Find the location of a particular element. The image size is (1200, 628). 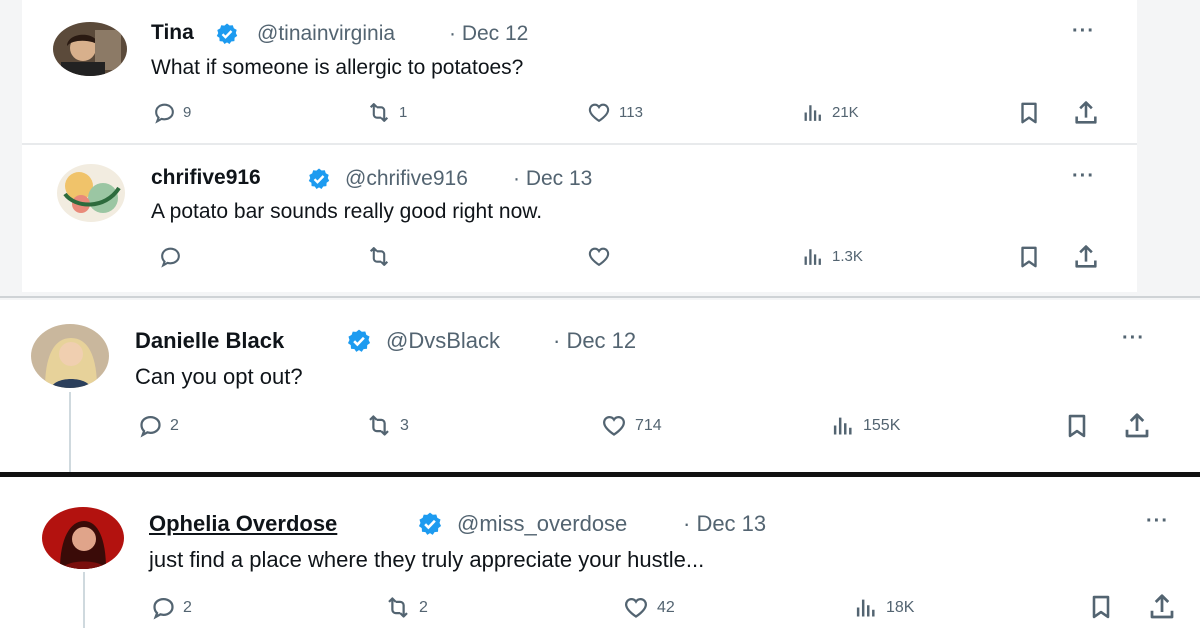

reply-button is located at coordinates (173, 256).